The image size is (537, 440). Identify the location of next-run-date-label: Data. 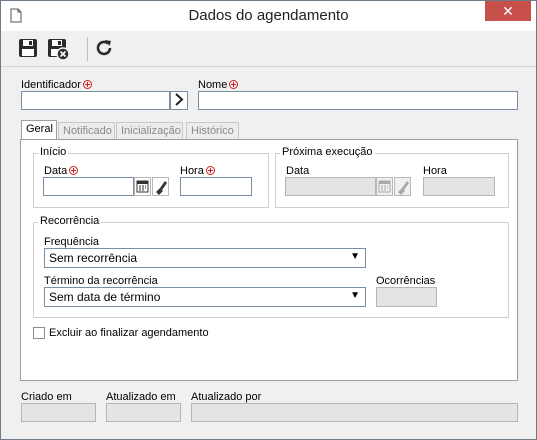
(298, 171).